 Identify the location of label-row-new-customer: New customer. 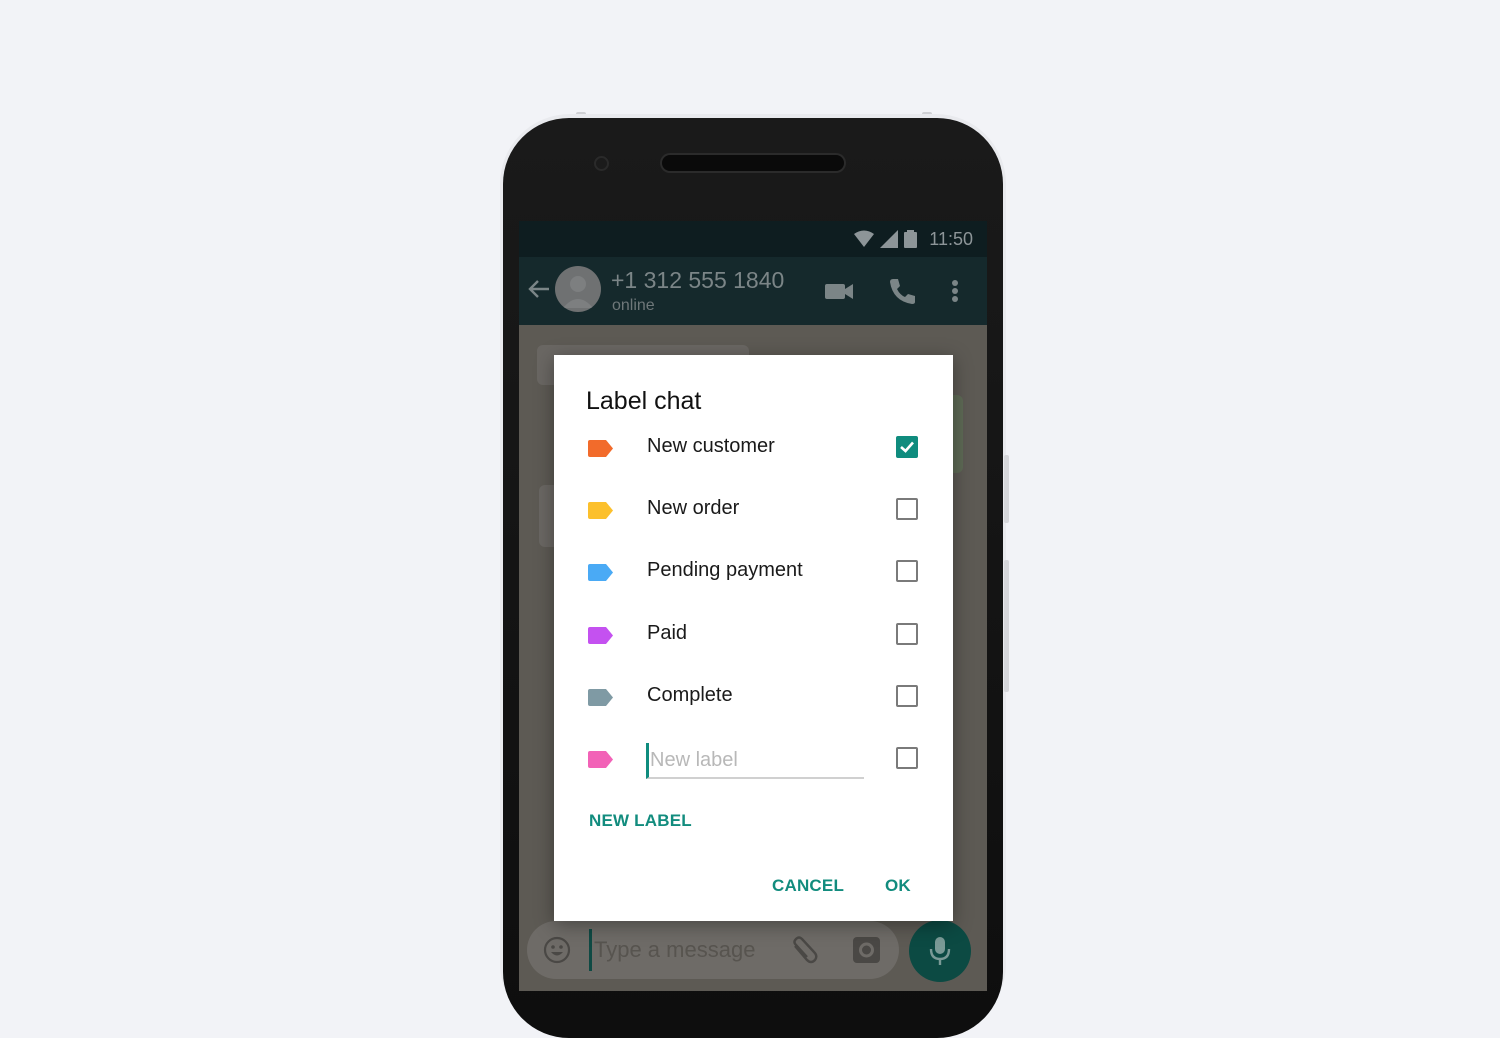
(753, 450).